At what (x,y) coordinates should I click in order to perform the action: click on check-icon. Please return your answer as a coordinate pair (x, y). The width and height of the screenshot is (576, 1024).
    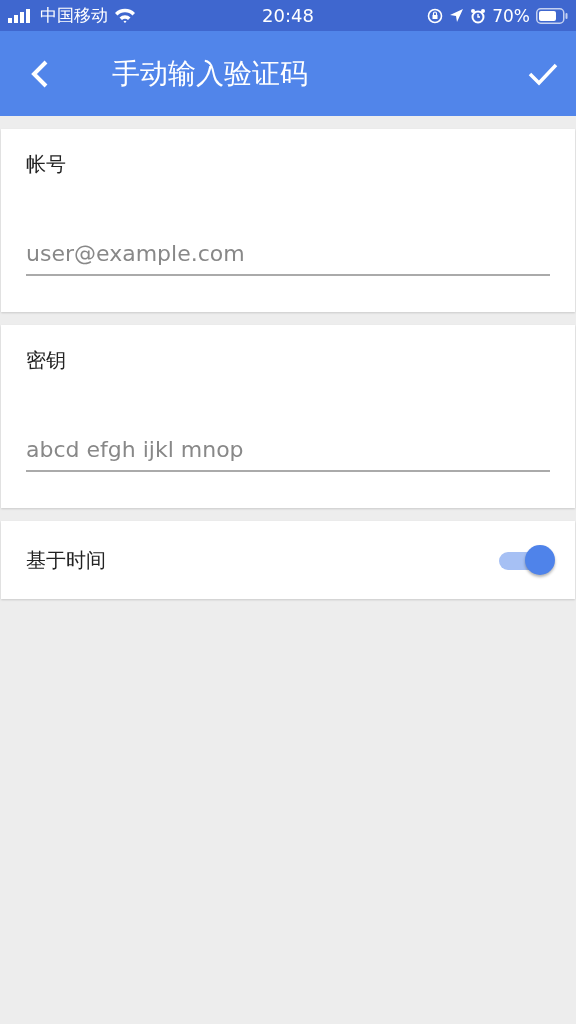
    Looking at the image, I should click on (543, 73).